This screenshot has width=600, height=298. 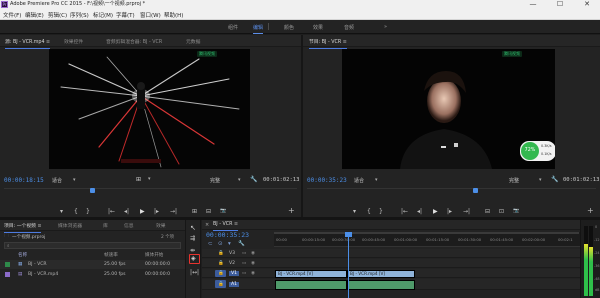 What do you see at coordinates (37, 264) in the screenshot?
I see `item-name: BJ - VCR` at bounding box center [37, 264].